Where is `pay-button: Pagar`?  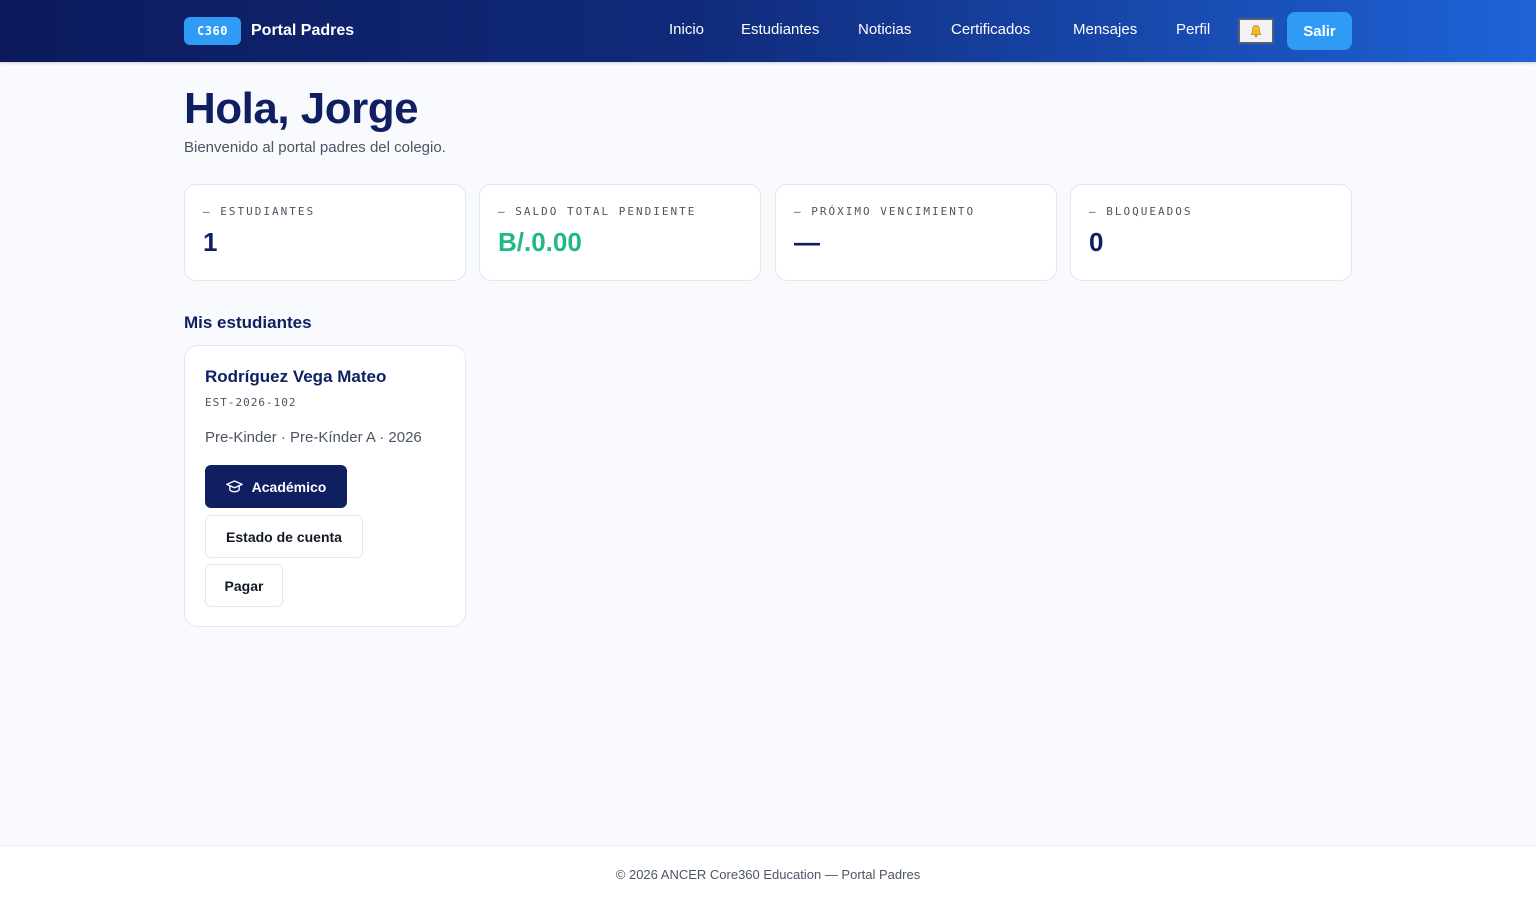 pay-button: Pagar is located at coordinates (244, 585).